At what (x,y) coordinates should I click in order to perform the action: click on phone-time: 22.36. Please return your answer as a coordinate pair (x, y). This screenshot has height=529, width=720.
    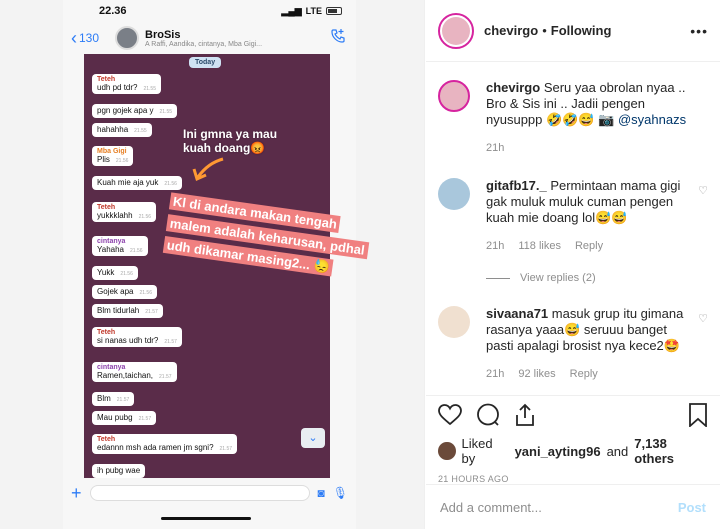
    Looking at the image, I should click on (113, 11).